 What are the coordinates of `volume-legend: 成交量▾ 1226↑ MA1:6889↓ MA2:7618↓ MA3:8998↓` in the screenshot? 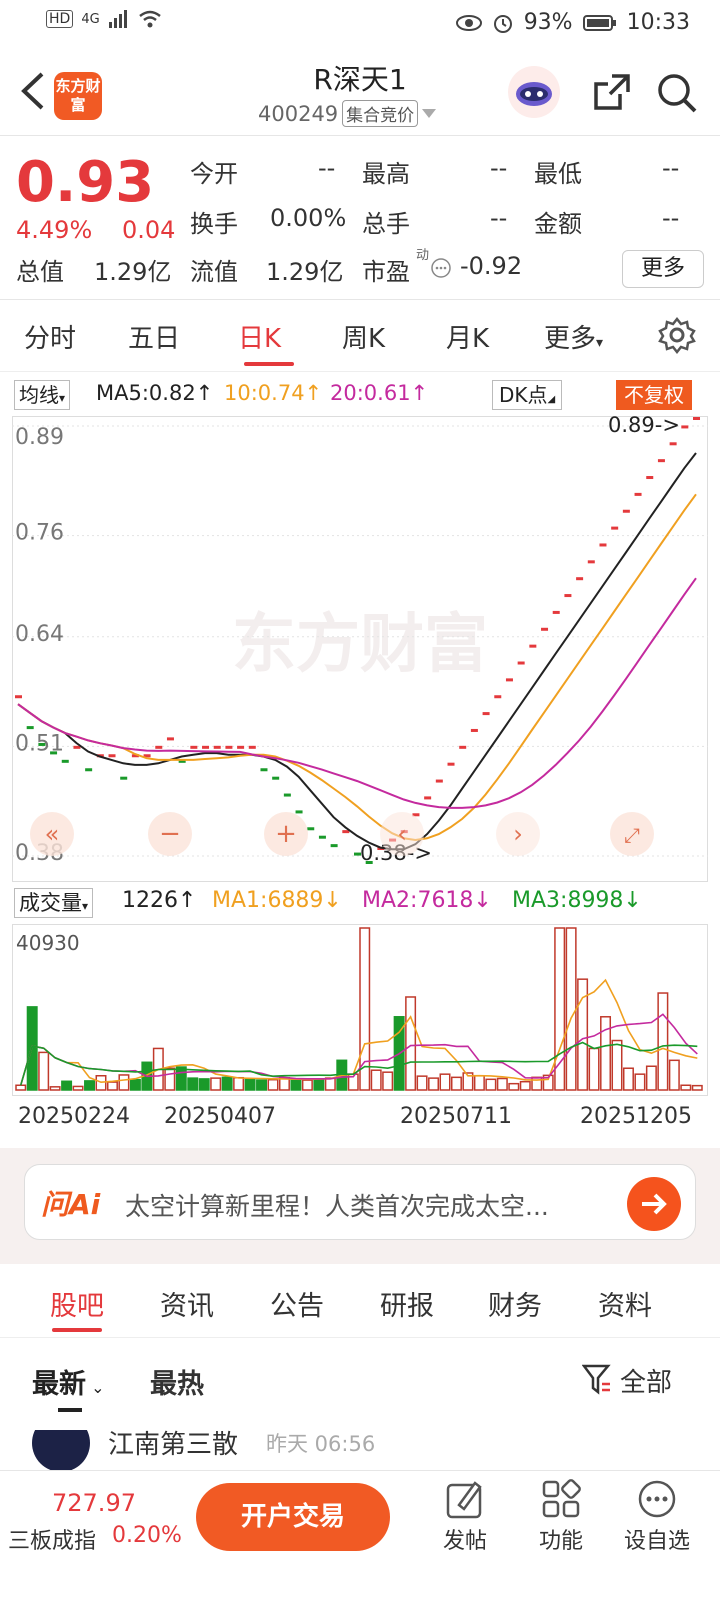 It's located at (360, 904).